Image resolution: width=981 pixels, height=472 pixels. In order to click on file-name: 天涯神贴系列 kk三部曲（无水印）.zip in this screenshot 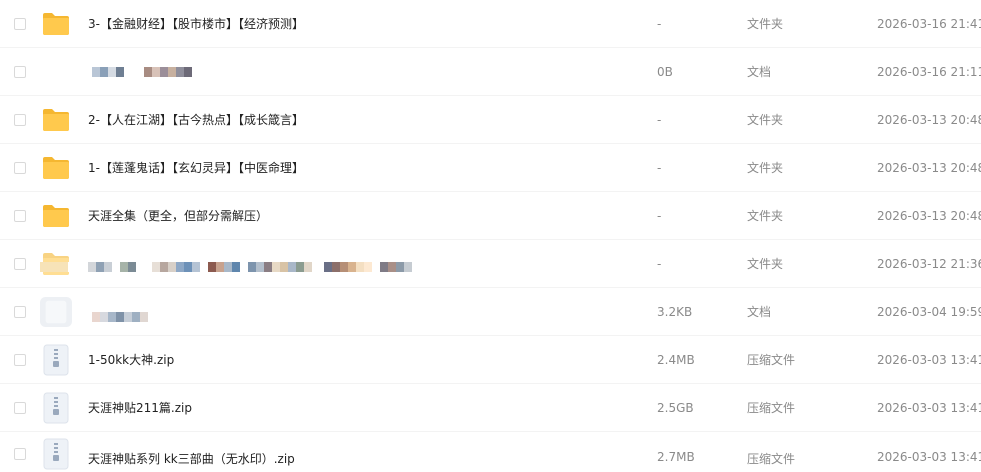, I will do `click(191, 458)`.